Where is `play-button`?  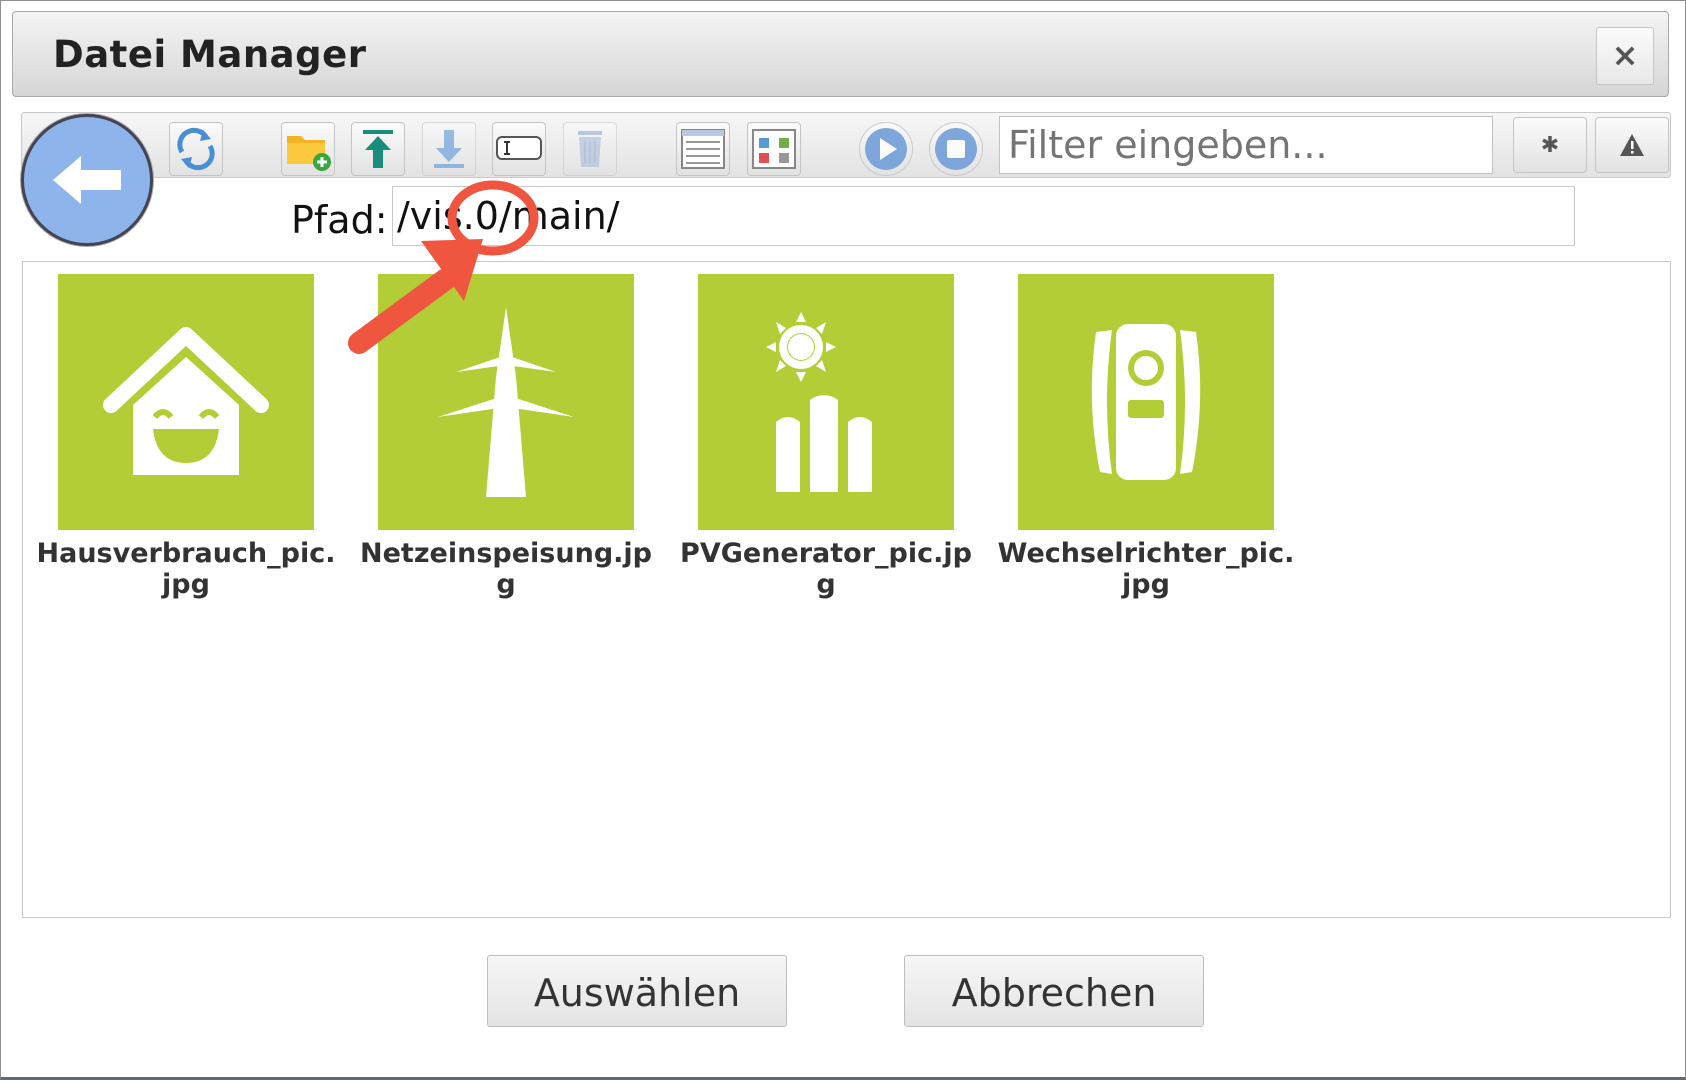
play-button is located at coordinates (886, 149).